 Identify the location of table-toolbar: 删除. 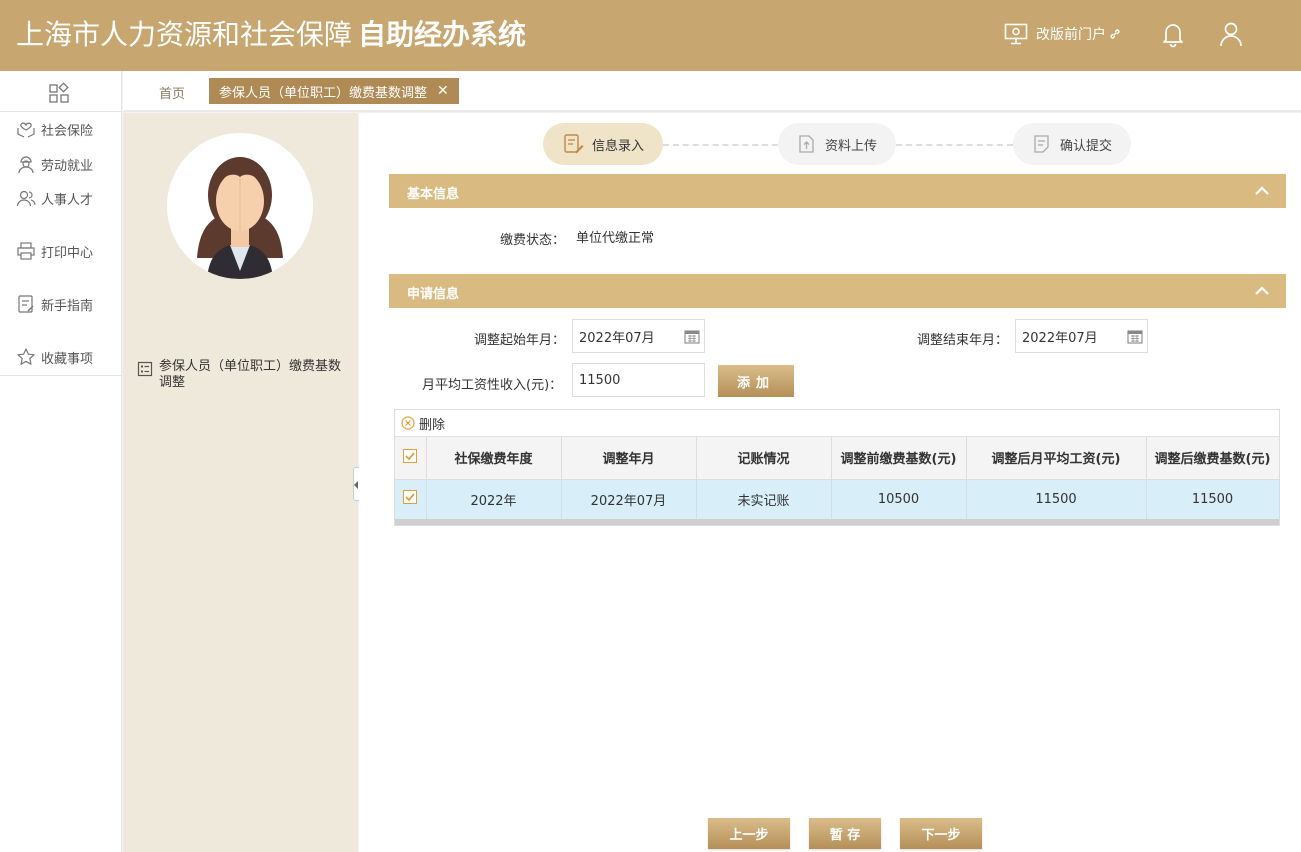
(837, 423).